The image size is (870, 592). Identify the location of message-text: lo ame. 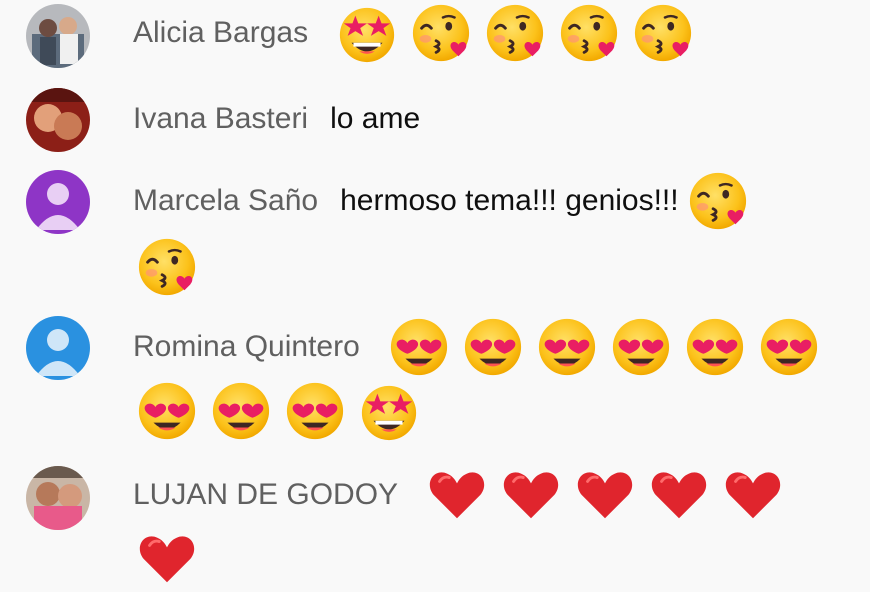
(375, 118).